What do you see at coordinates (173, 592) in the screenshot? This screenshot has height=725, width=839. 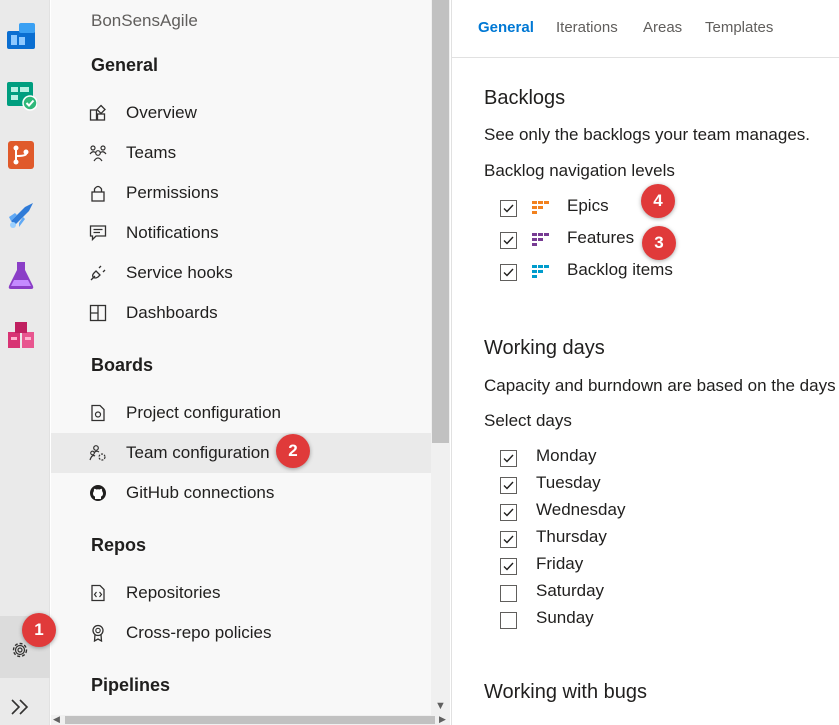 I see `nav-item-label: Repositories` at bounding box center [173, 592].